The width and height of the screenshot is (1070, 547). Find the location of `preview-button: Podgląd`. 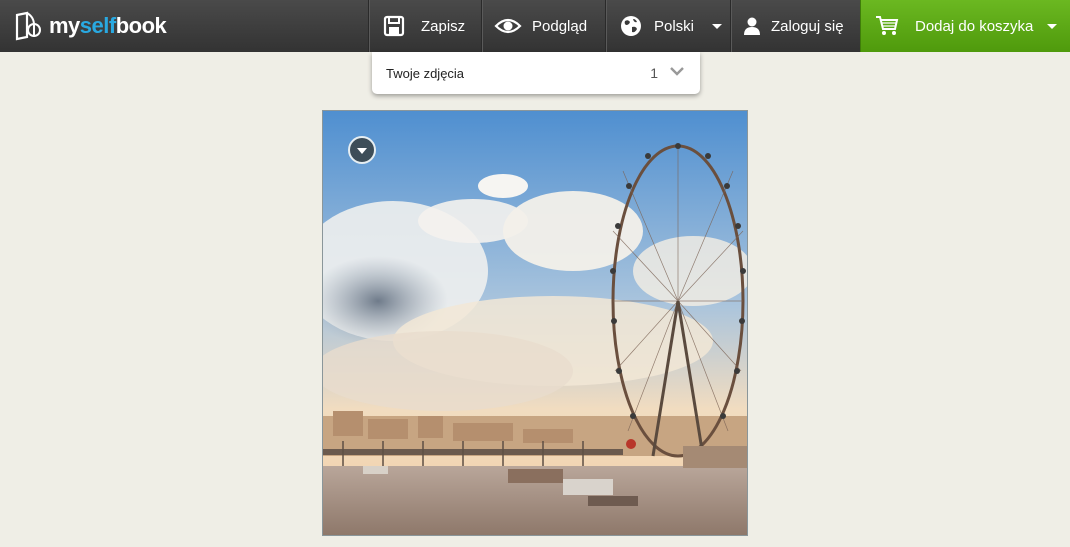

preview-button: Podgląd is located at coordinates (543, 26).